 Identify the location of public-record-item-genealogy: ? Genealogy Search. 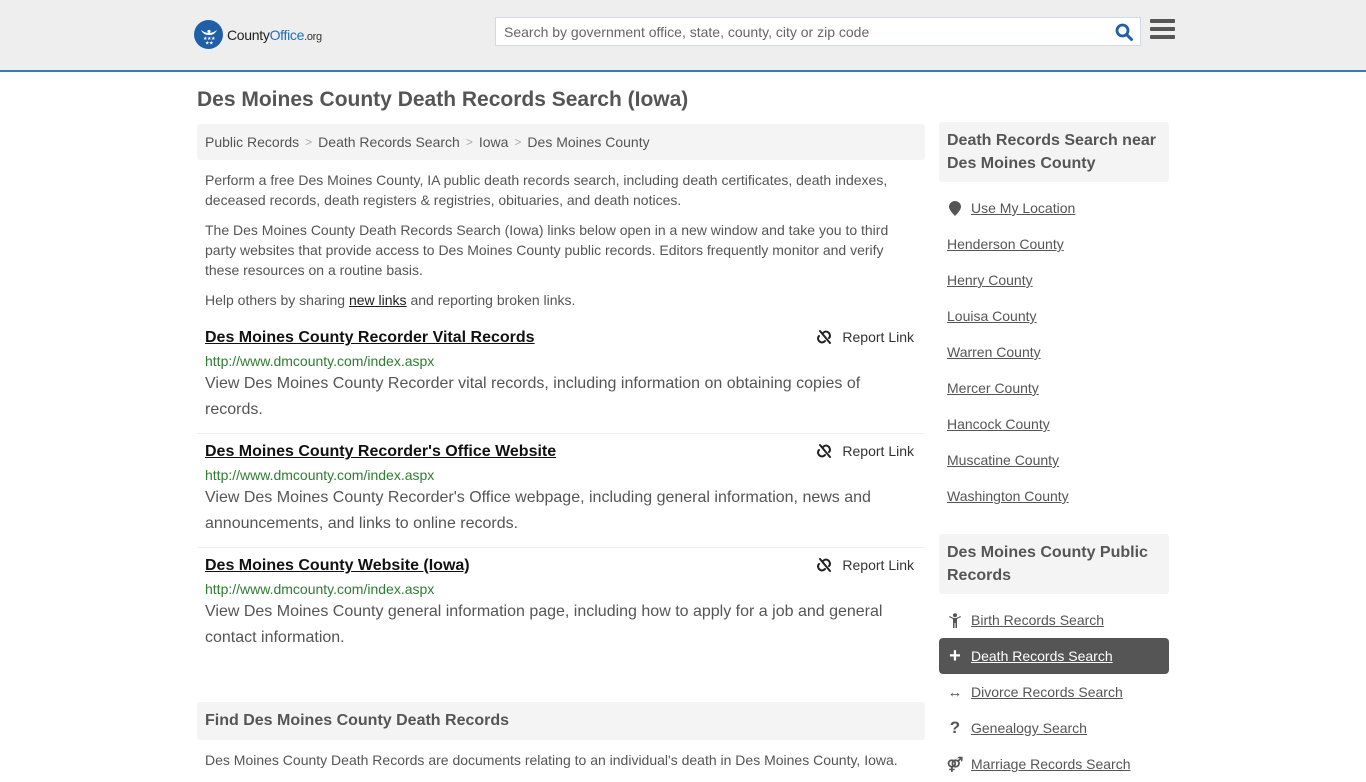
(1054, 728).